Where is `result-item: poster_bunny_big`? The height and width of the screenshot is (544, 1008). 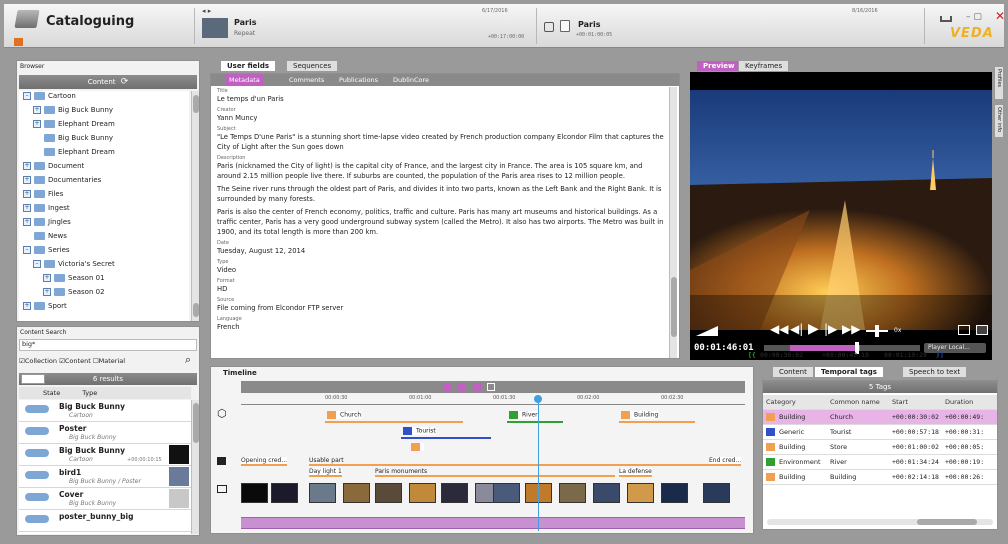 result-item: poster_bunny_big is located at coordinates (105, 521).